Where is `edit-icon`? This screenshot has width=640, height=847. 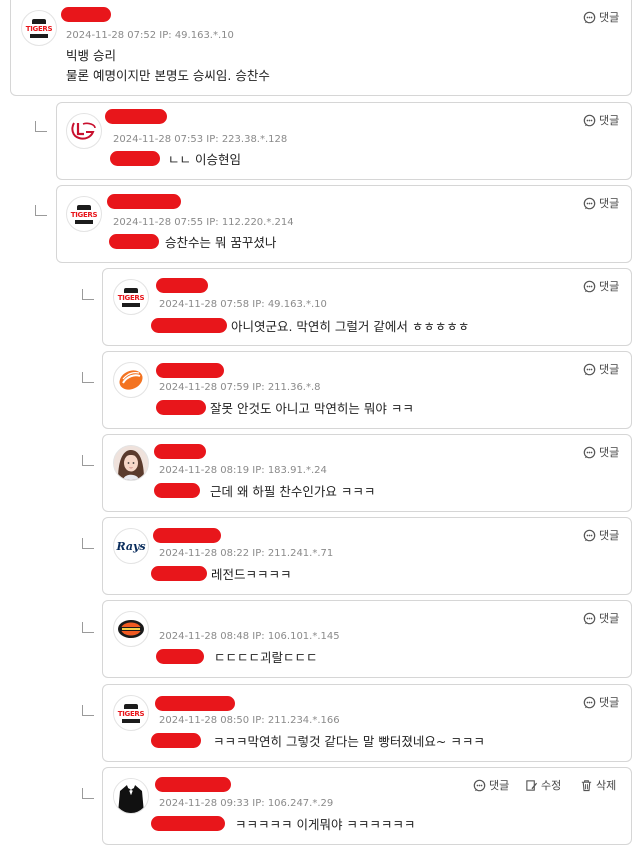
edit-icon is located at coordinates (531, 785).